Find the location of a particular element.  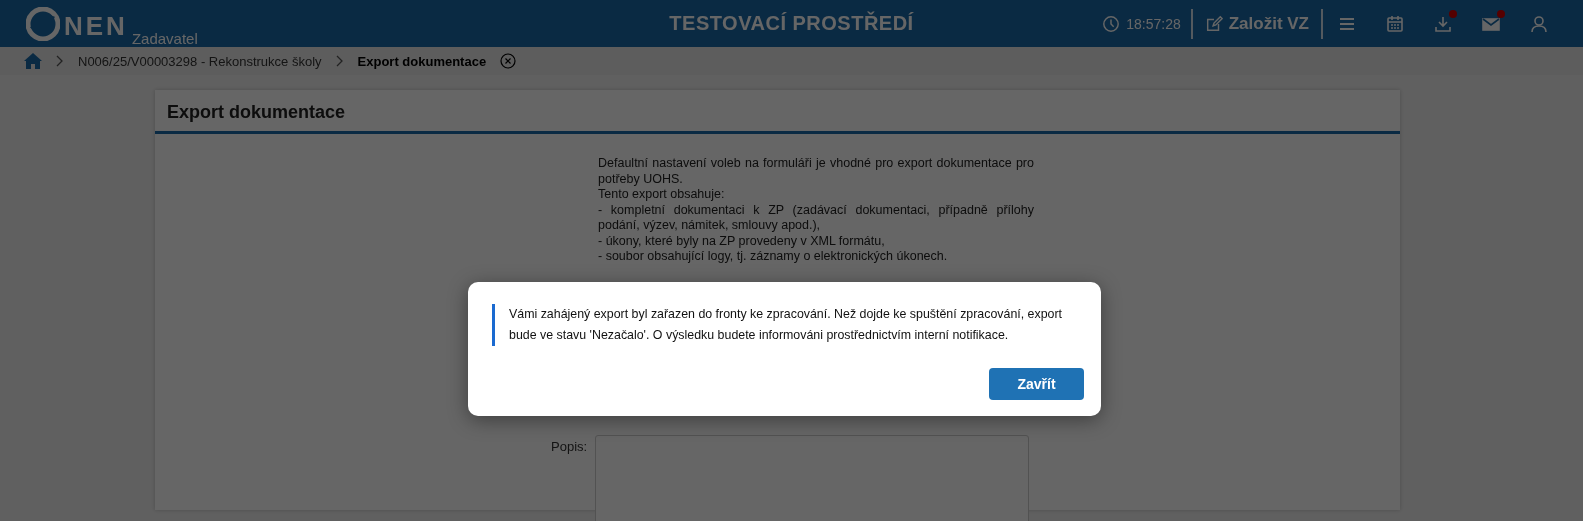

environment-title: TESTOVACÍ PROSTŘEDÍ is located at coordinates (791, 23).